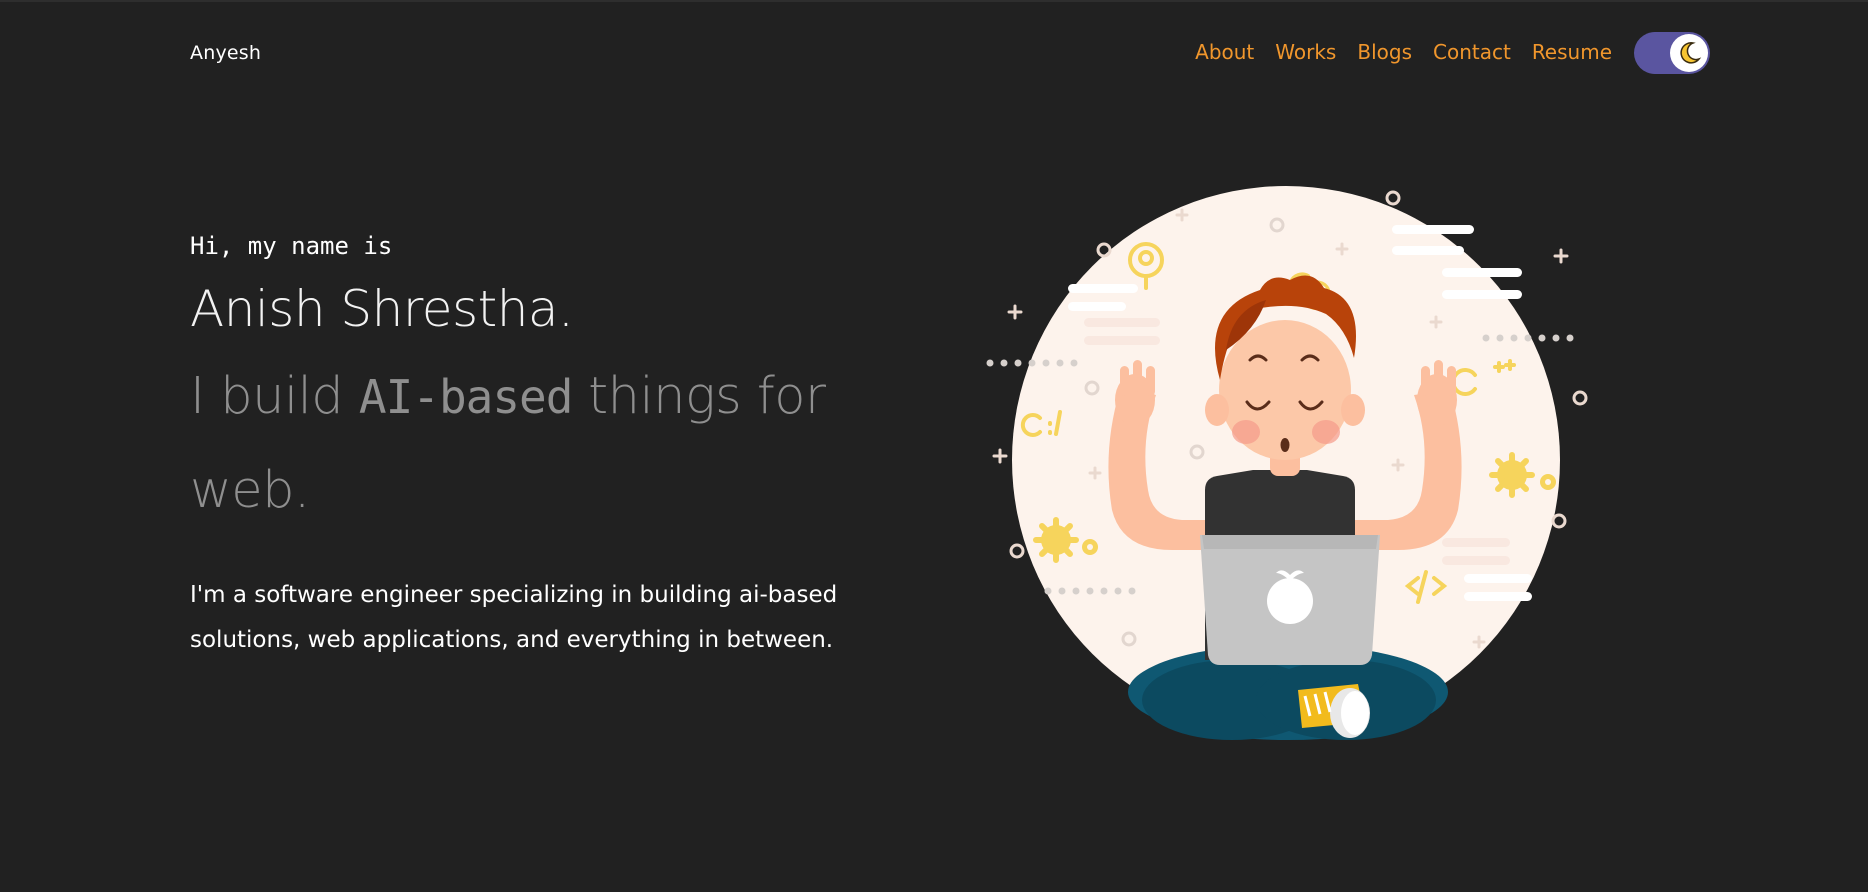 The height and width of the screenshot is (892, 1868). I want to click on theme-toggle, so click(1672, 53).